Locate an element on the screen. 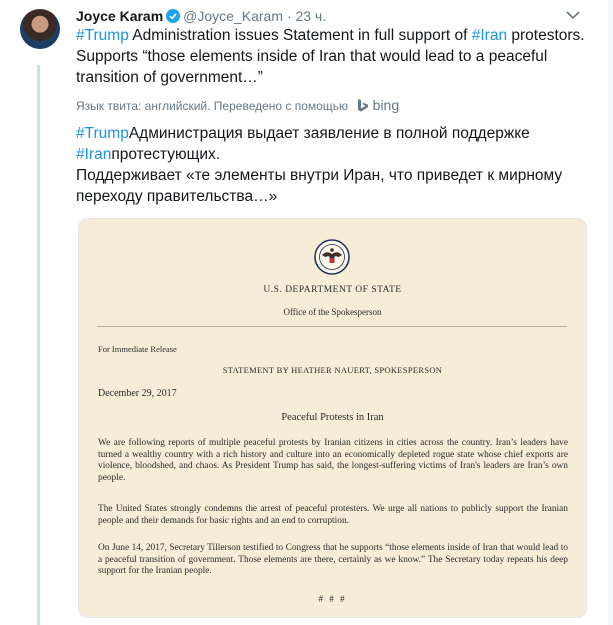 This screenshot has height=625, width=613. translation-service: bing is located at coordinates (386, 105).